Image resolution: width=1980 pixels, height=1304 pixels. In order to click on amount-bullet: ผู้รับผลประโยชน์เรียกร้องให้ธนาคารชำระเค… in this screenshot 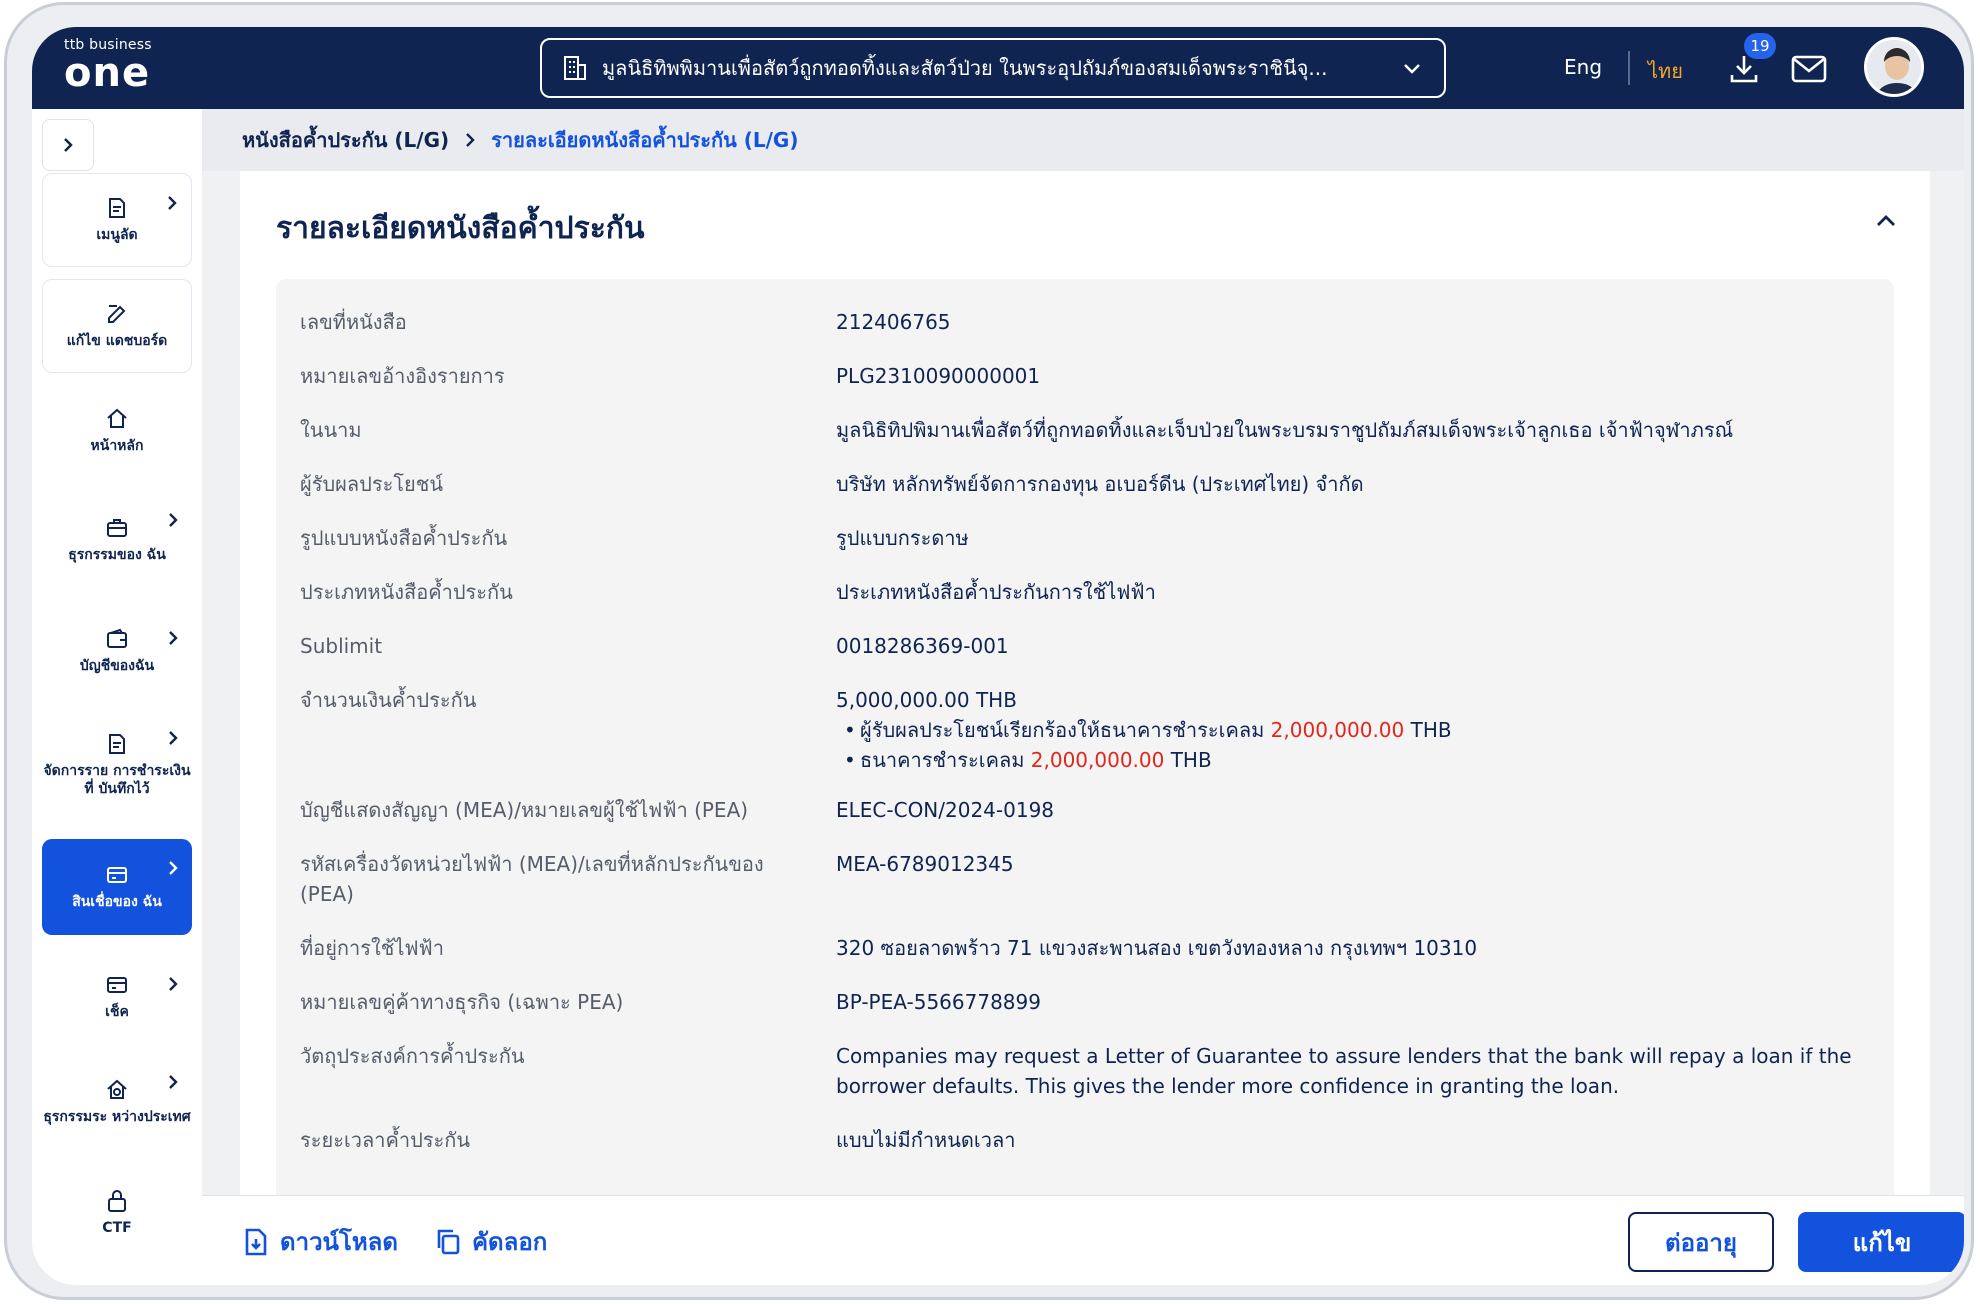, I will do `click(1351, 730)`.